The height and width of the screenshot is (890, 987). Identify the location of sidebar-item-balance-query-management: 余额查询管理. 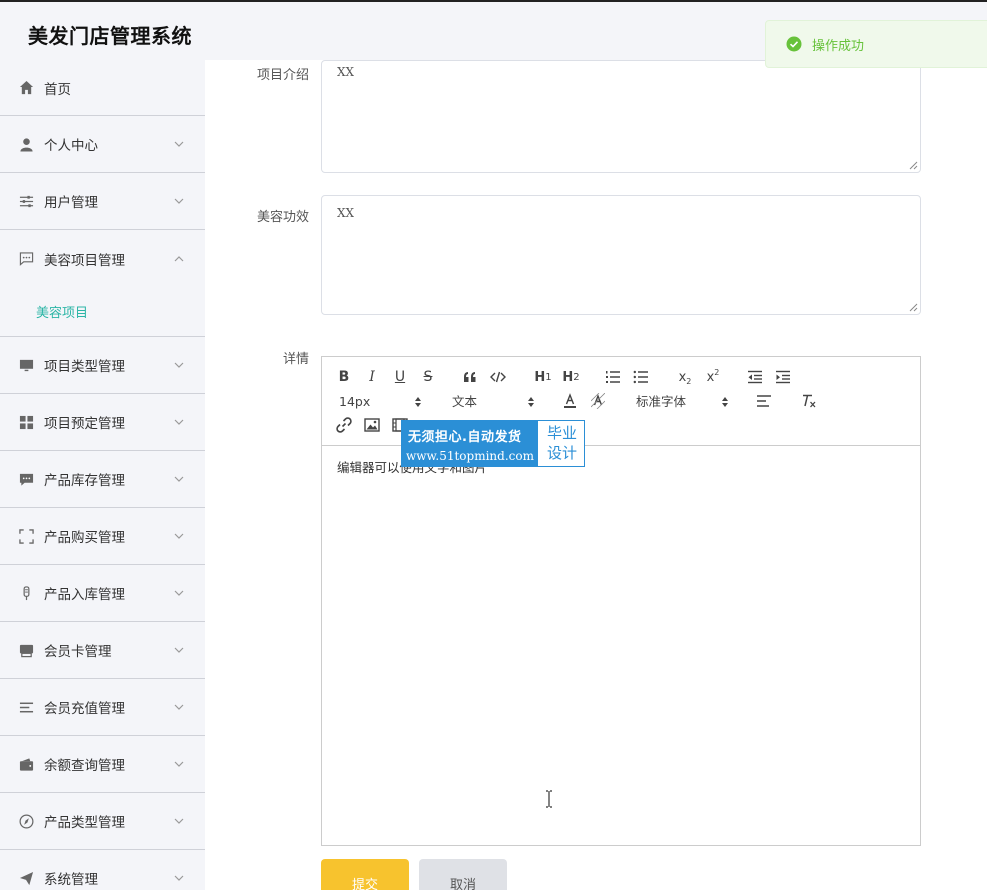
(102, 764).